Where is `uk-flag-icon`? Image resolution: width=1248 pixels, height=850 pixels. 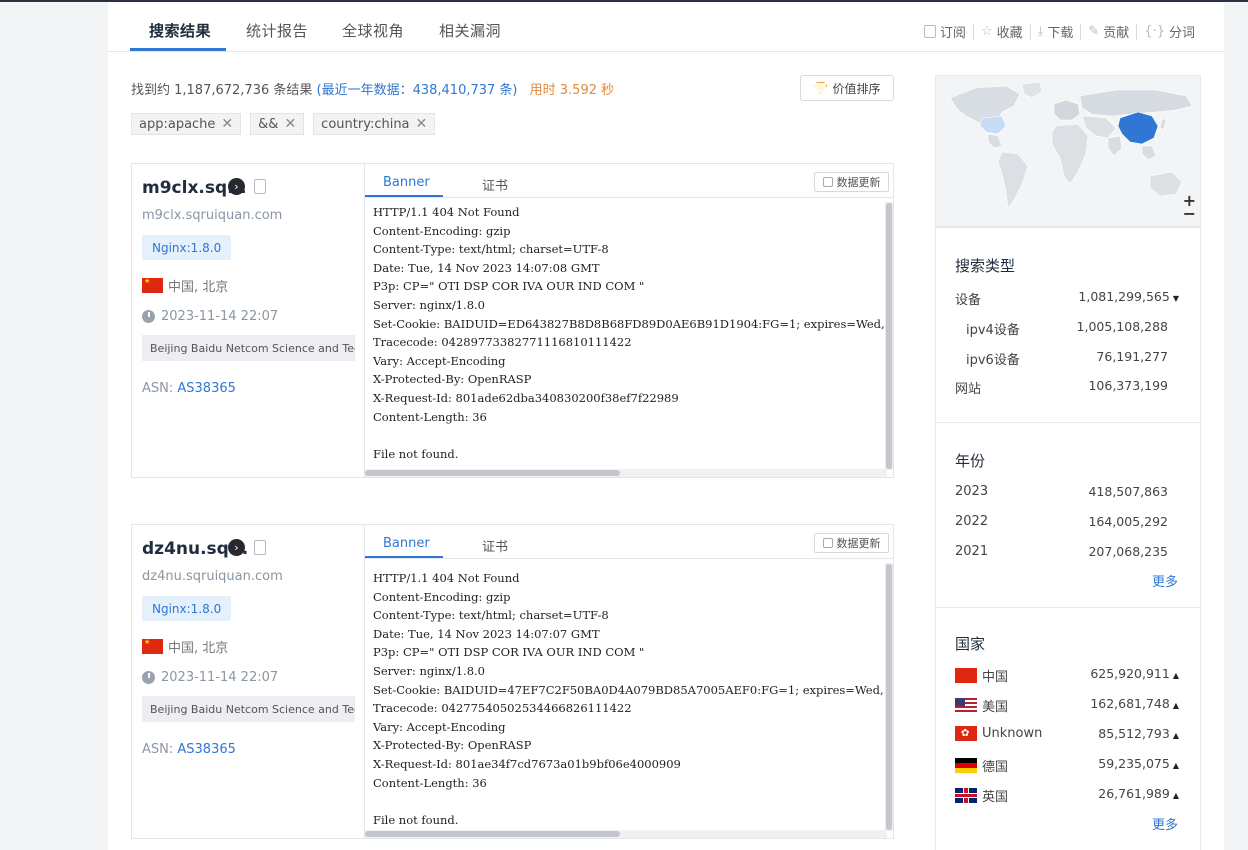
uk-flag-icon is located at coordinates (966, 795).